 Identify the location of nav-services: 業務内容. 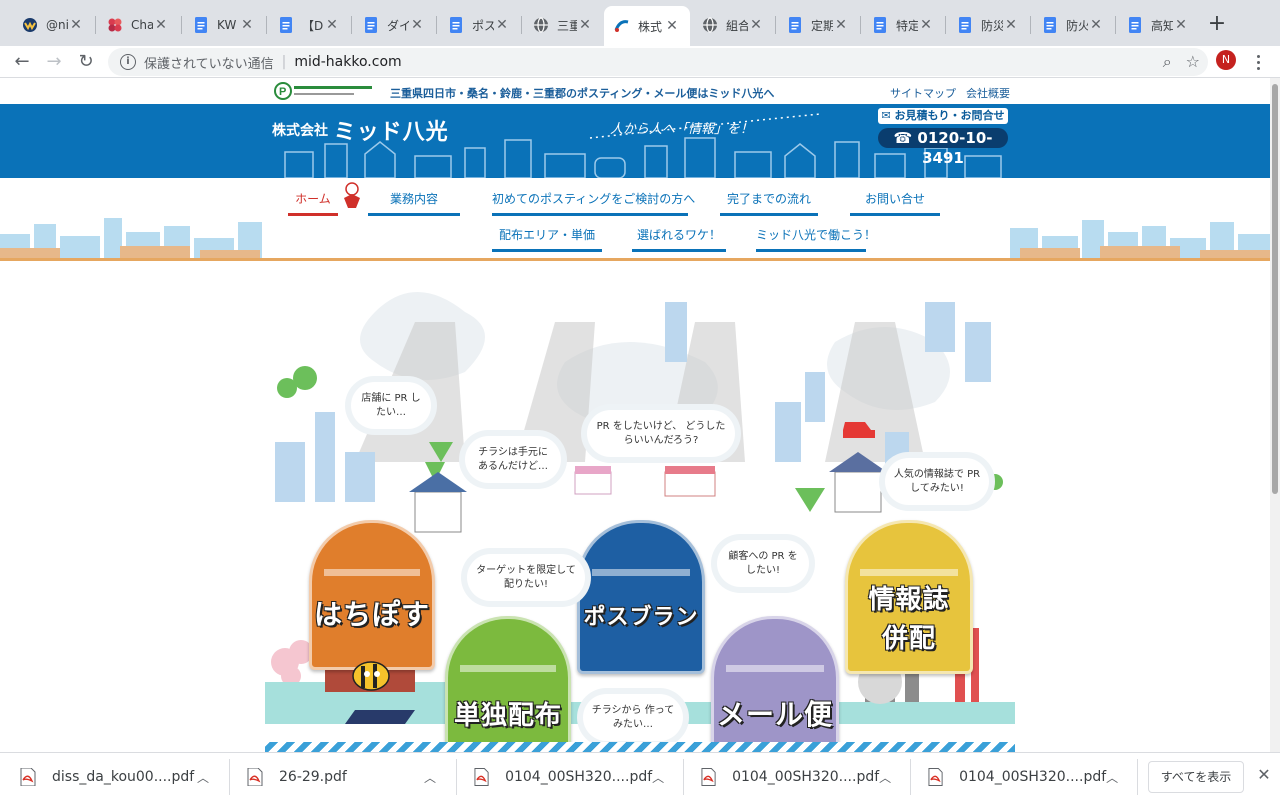
(414, 203).